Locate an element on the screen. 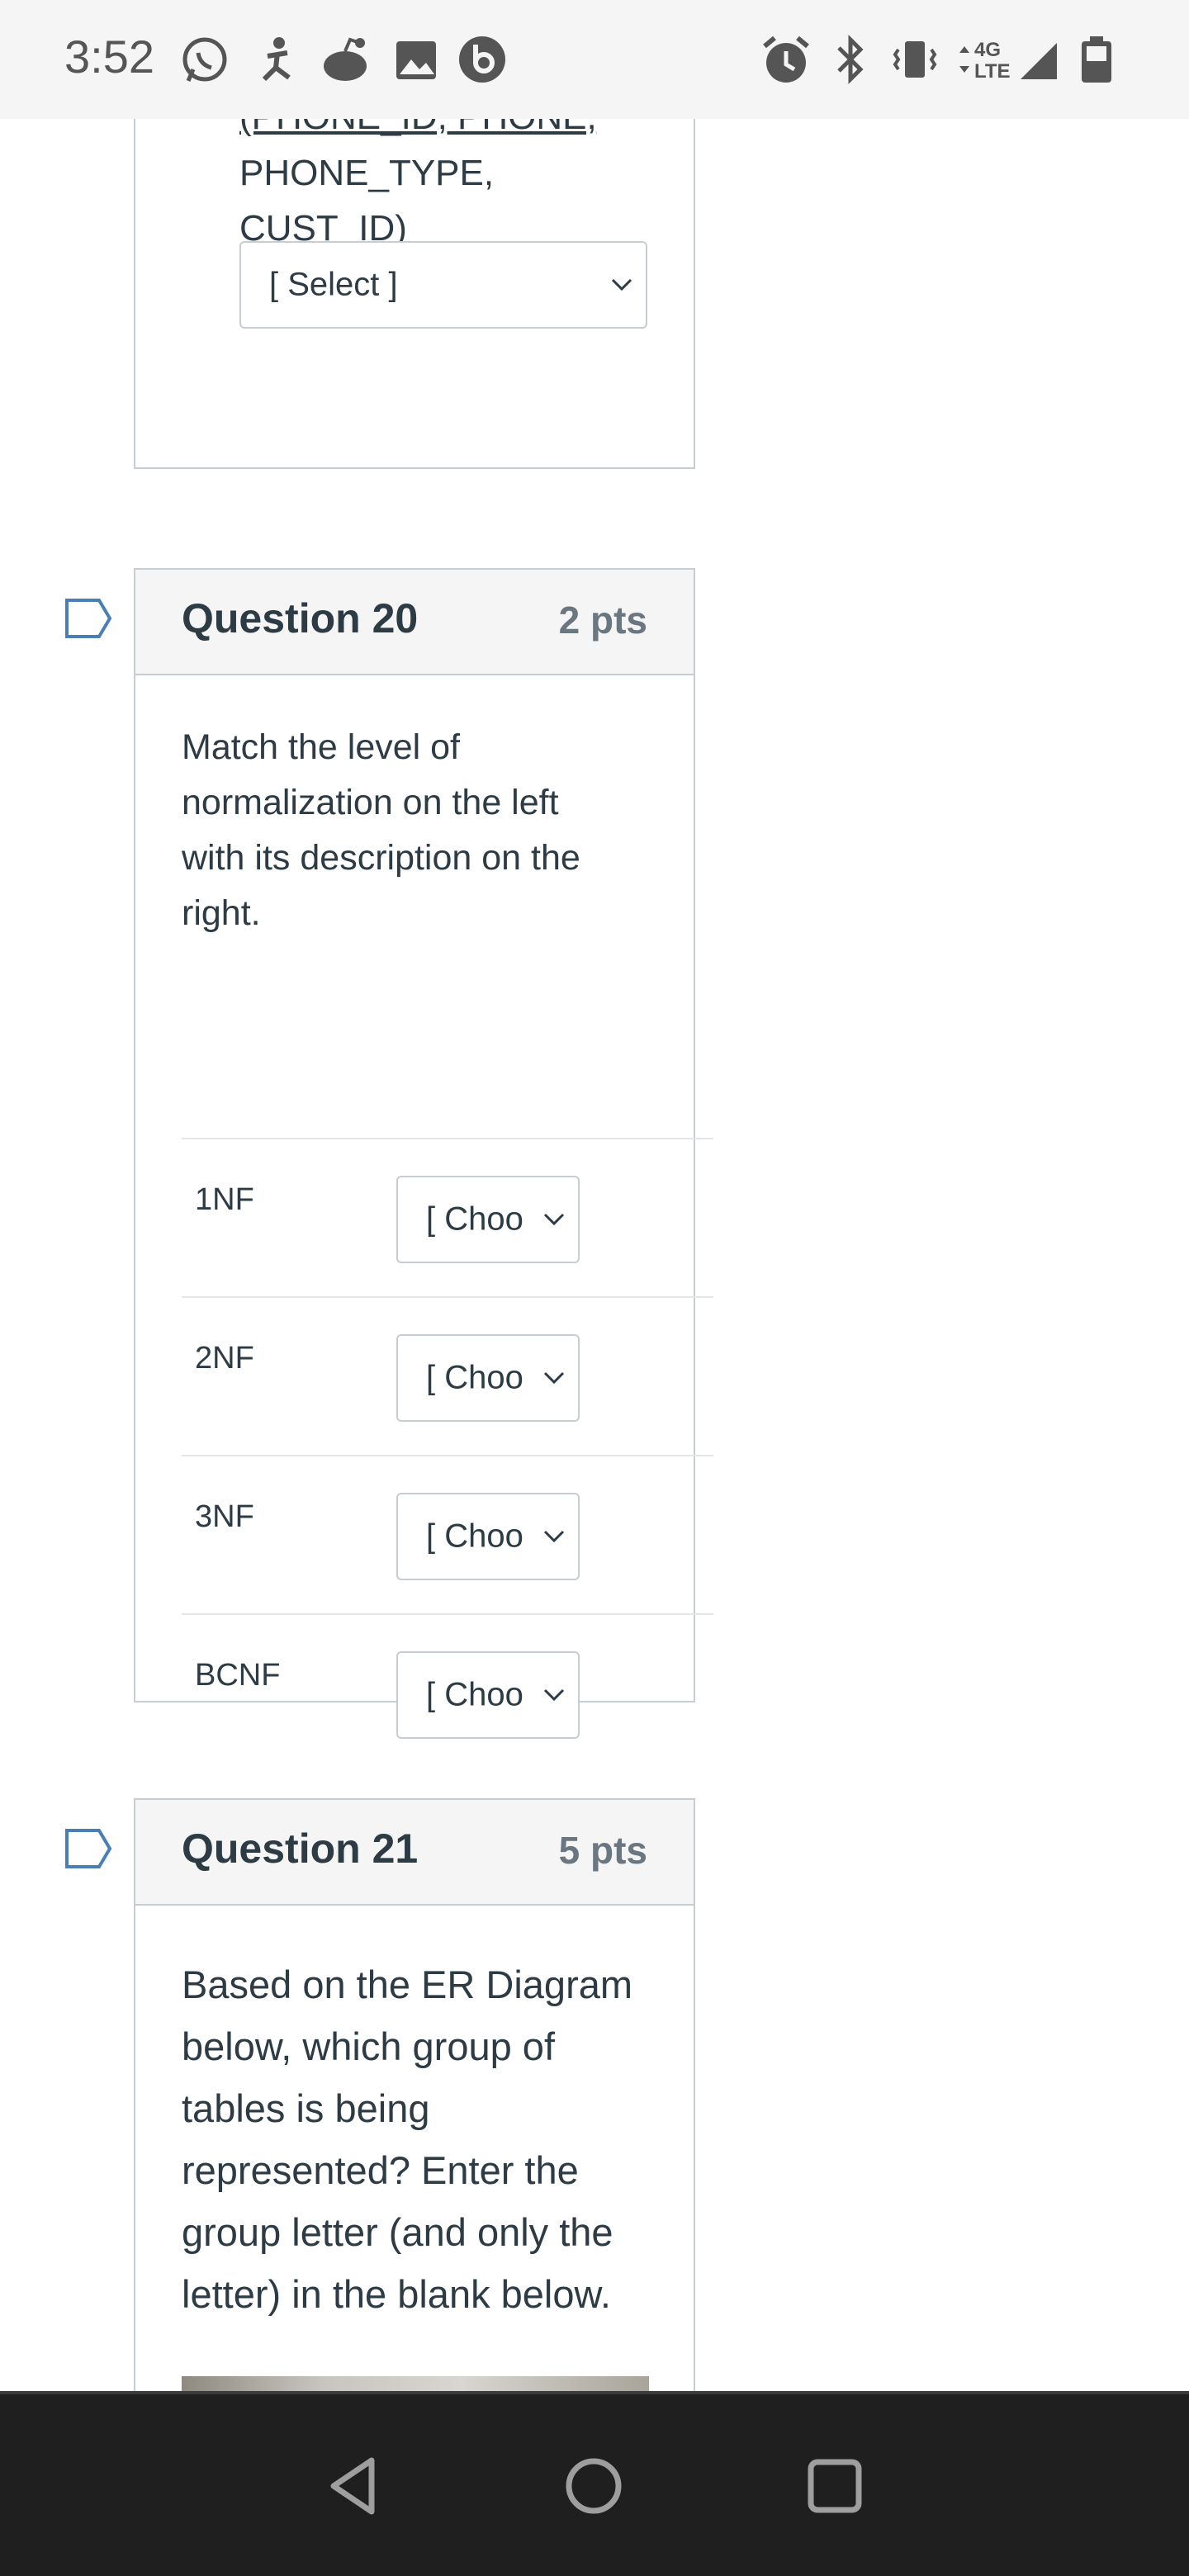  bluetooth-icon is located at coordinates (850, 59).